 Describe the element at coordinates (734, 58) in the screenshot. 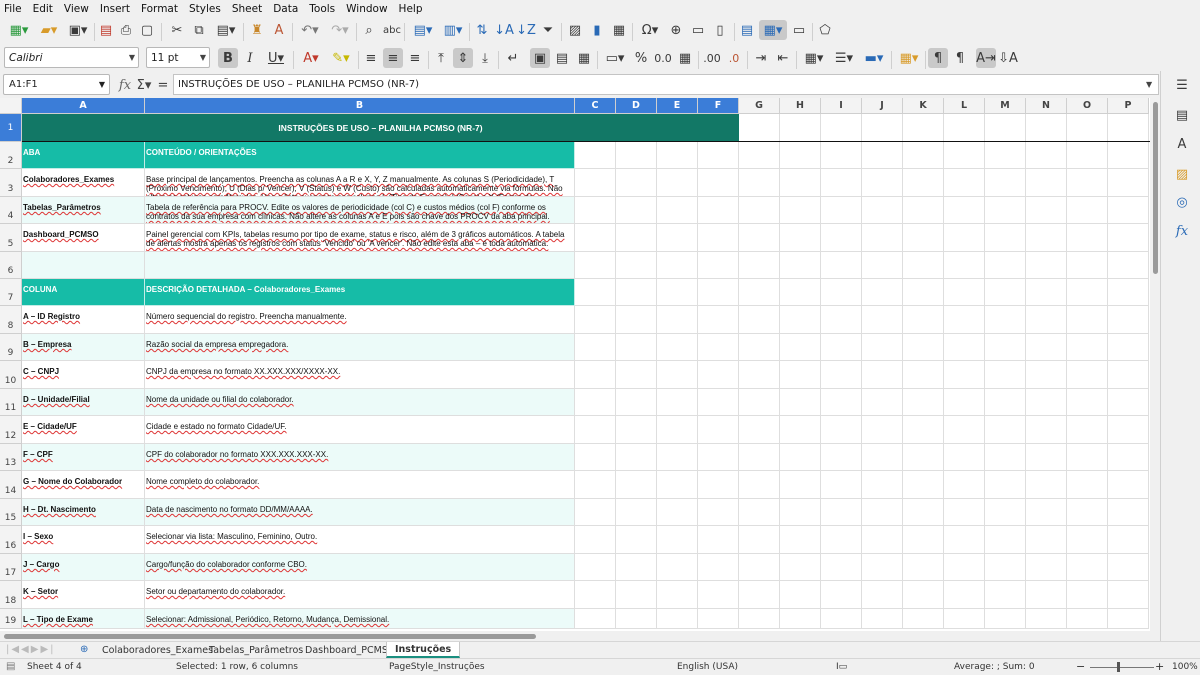

I see `delete-decimal-icon: .0` at that location.